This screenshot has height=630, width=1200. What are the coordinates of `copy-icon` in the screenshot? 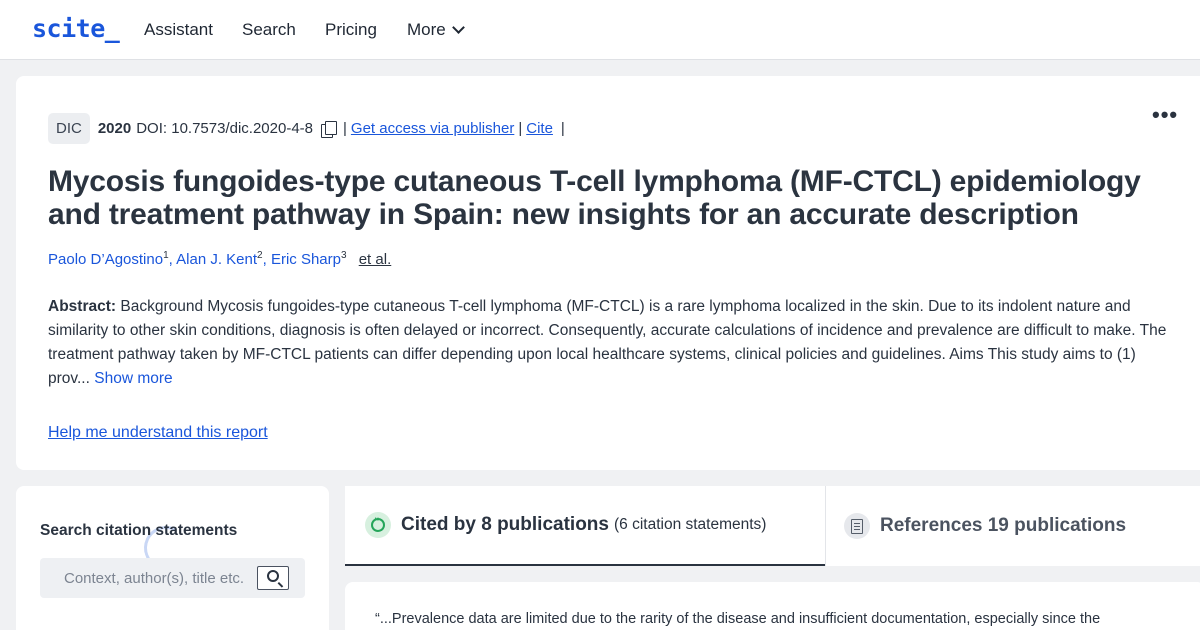 It's located at (329, 129).